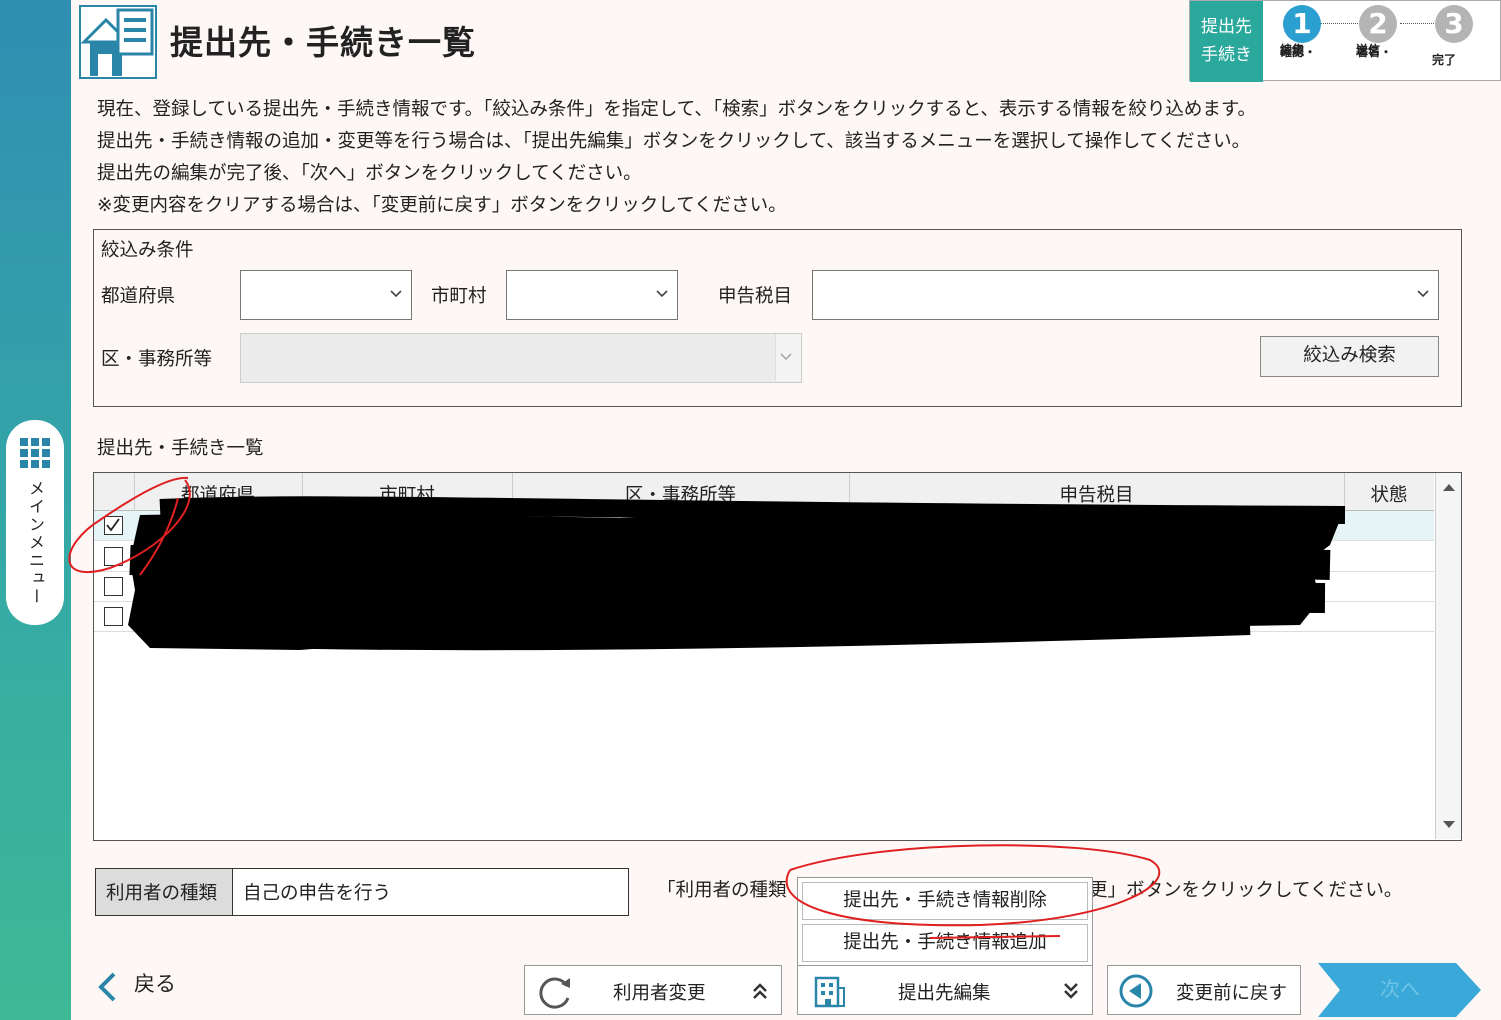 The image size is (1501, 1020). What do you see at coordinates (1345, 41) in the screenshot?
I see `step-indicator: 提出先 手続き 1 確認・ 編集 2 署名・ 送信 3 完了` at bounding box center [1345, 41].